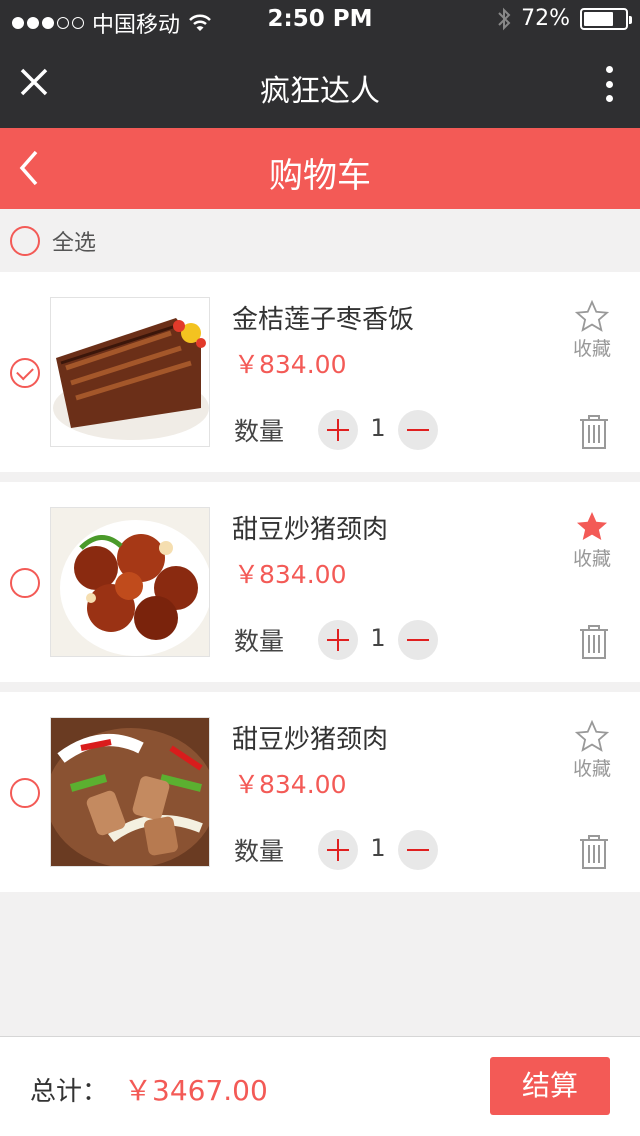 This screenshot has height=1136, width=640. I want to click on select-all-checkbox, so click(25, 240).